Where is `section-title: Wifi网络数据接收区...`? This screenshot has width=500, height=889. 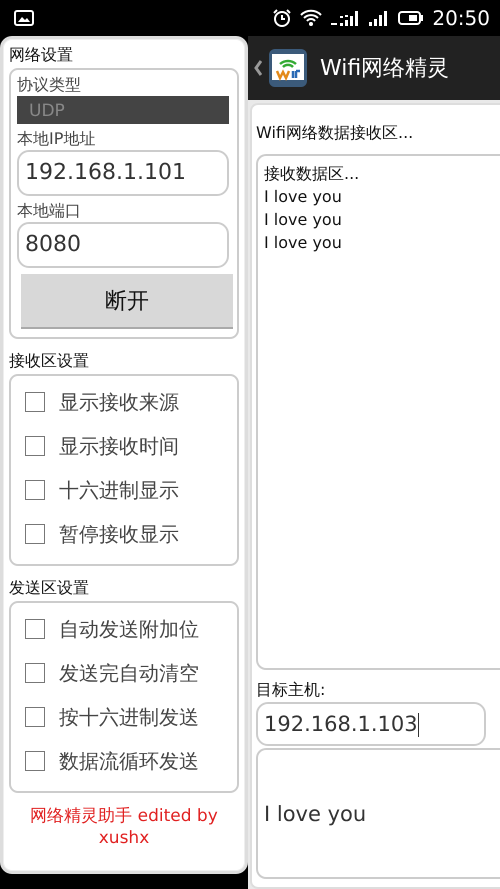
section-title: Wifi网络数据接收区... is located at coordinates (335, 133).